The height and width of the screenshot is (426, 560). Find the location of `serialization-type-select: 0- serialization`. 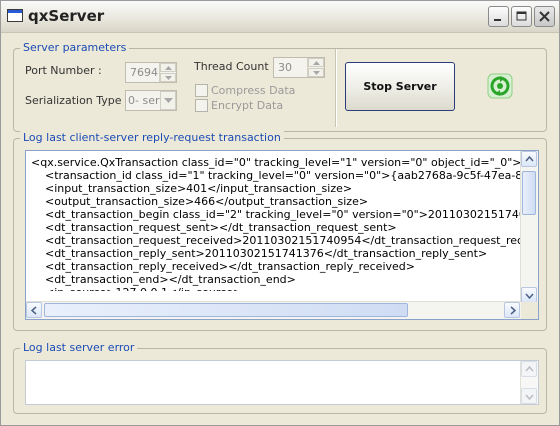

serialization-type-select: 0- serialization is located at coordinates (151, 100).